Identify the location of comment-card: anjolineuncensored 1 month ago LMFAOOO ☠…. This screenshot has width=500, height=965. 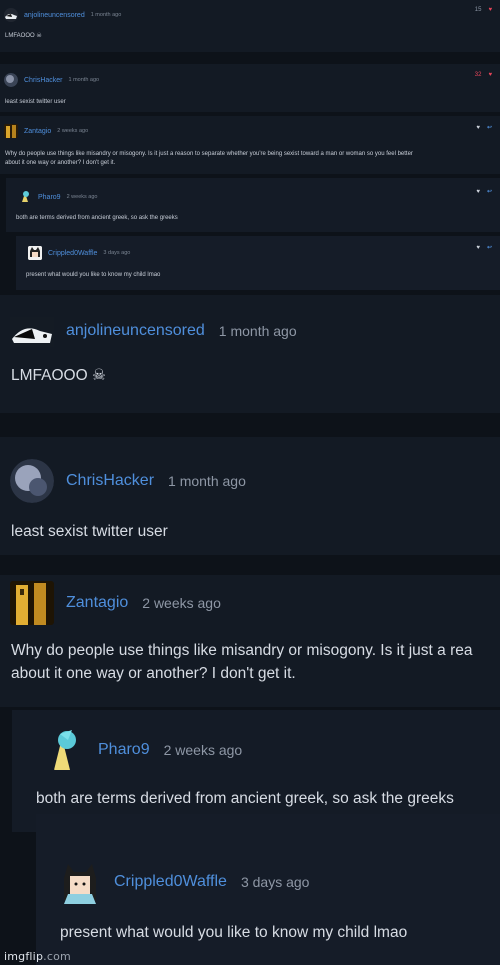
(250, 26).